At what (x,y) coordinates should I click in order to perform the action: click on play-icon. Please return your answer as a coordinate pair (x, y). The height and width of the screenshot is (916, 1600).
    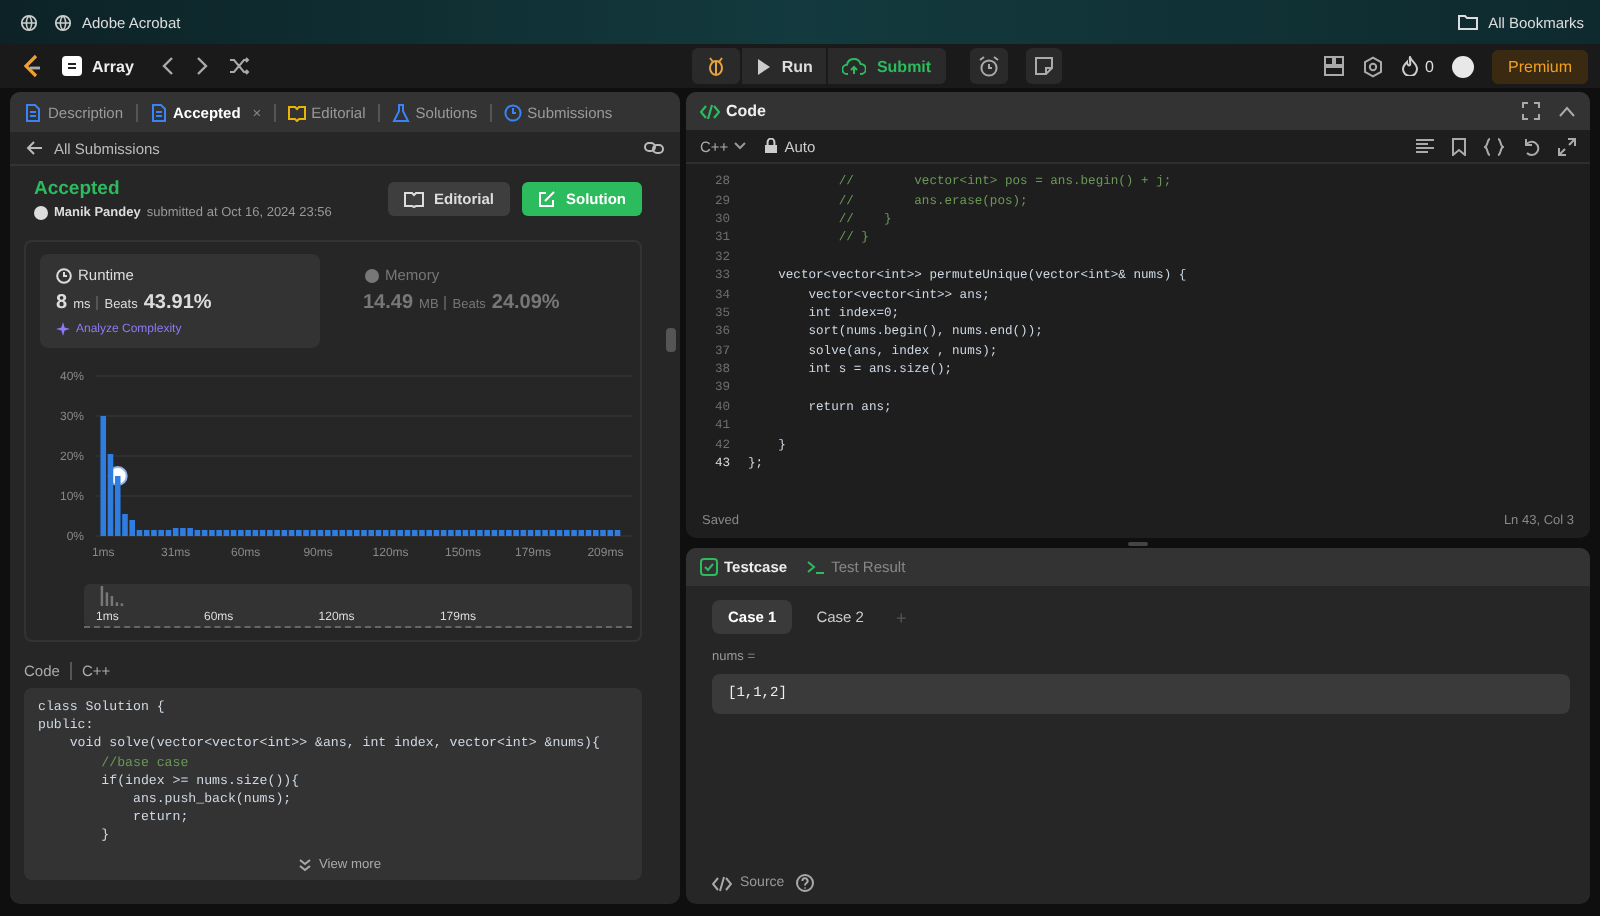
    Looking at the image, I should click on (763, 66).